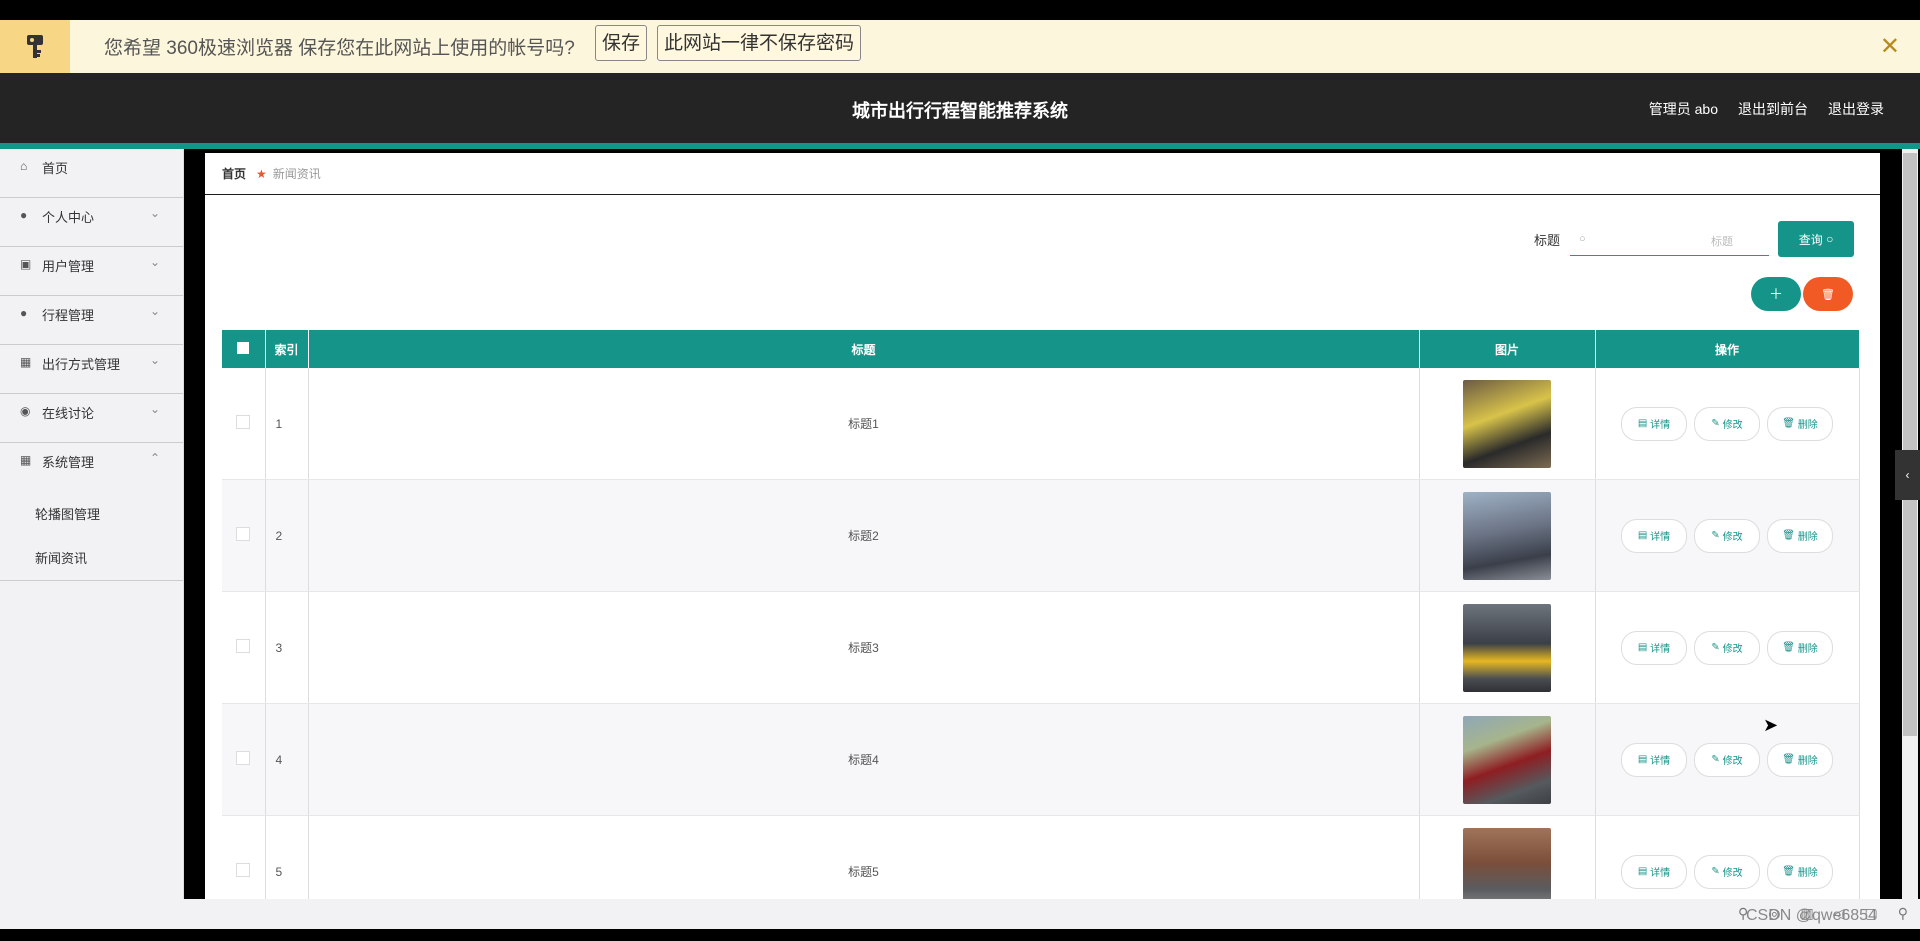  Describe the element at coordinates (1816, 239) in the screenshot. I see `query-button: 查询 ○` at that location.